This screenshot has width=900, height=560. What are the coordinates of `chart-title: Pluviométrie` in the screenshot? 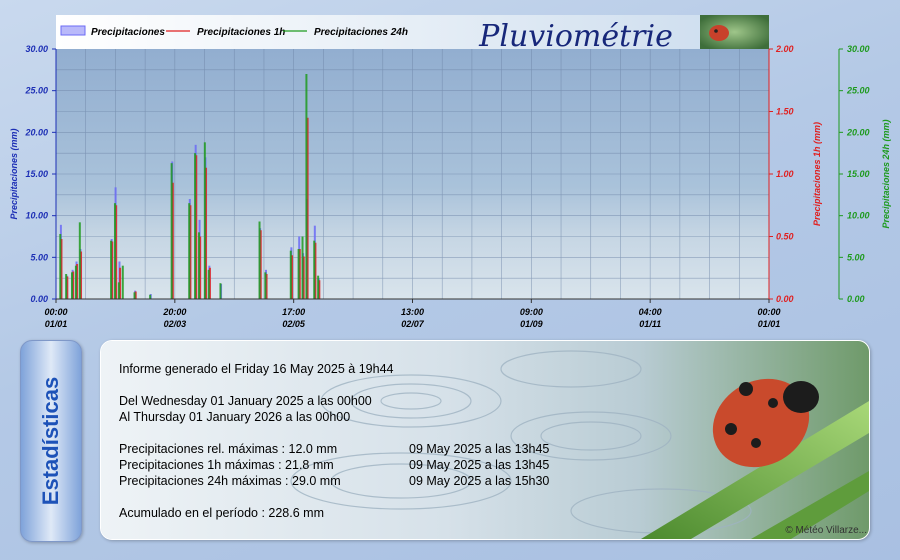 It's located at (575, 36).